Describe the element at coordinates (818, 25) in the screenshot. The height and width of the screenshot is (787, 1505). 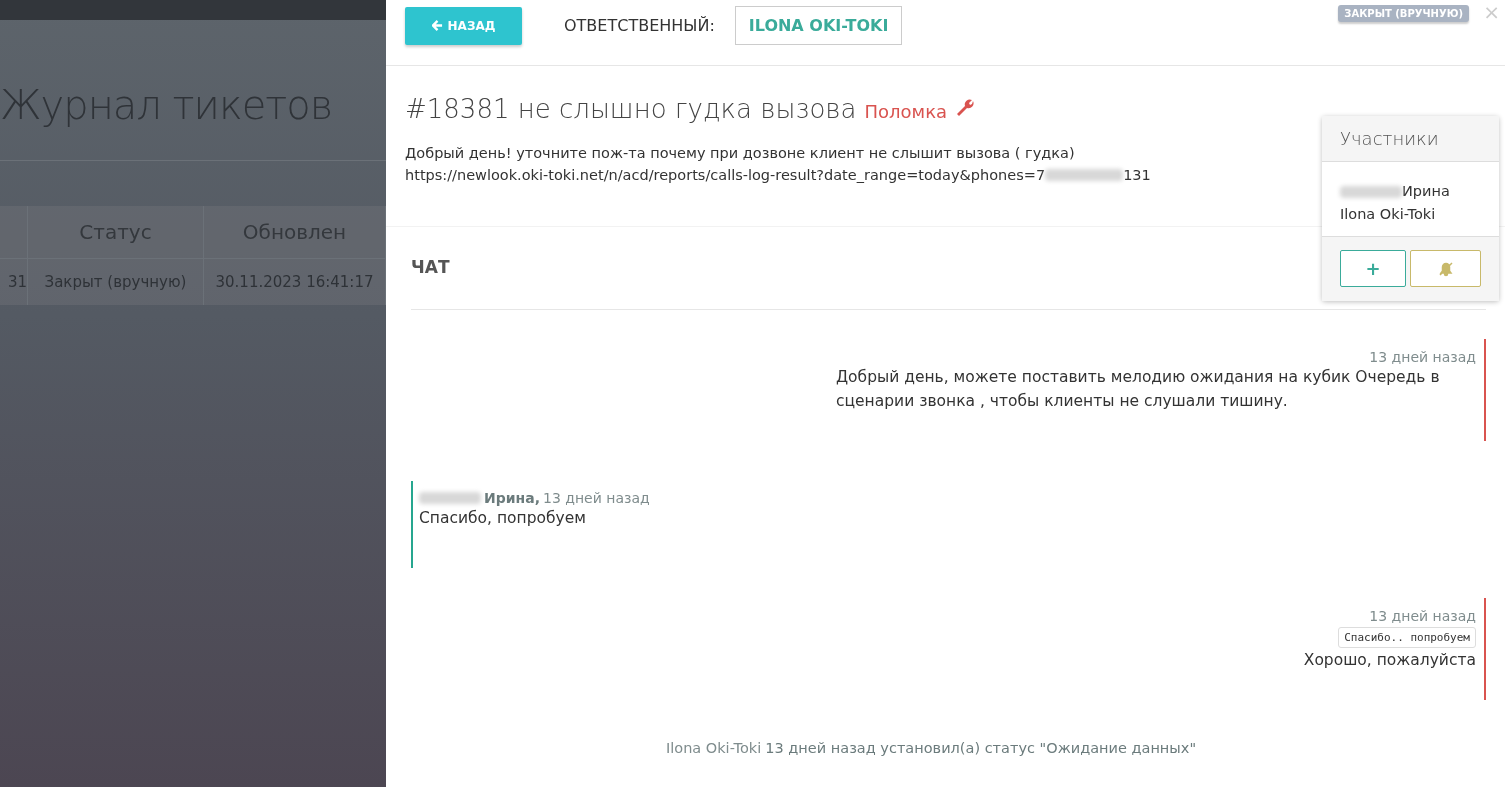
I see `assignee-button: ILONA OKI-TOKI` at that location.